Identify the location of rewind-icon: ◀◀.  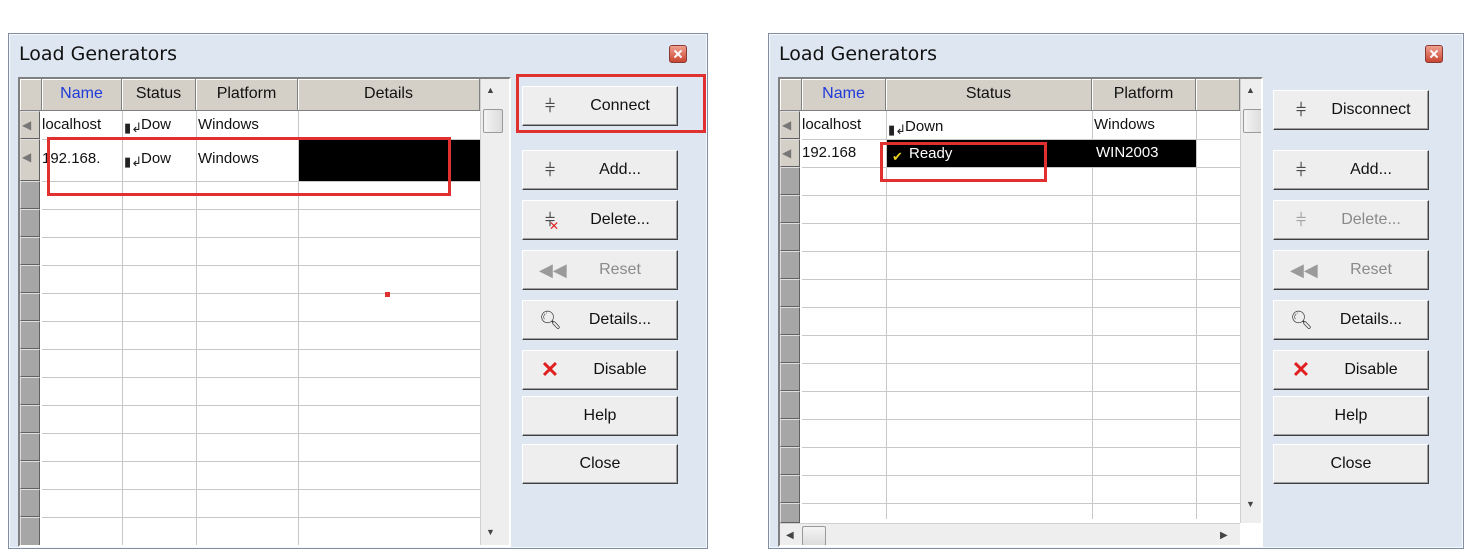
(1304, 270).